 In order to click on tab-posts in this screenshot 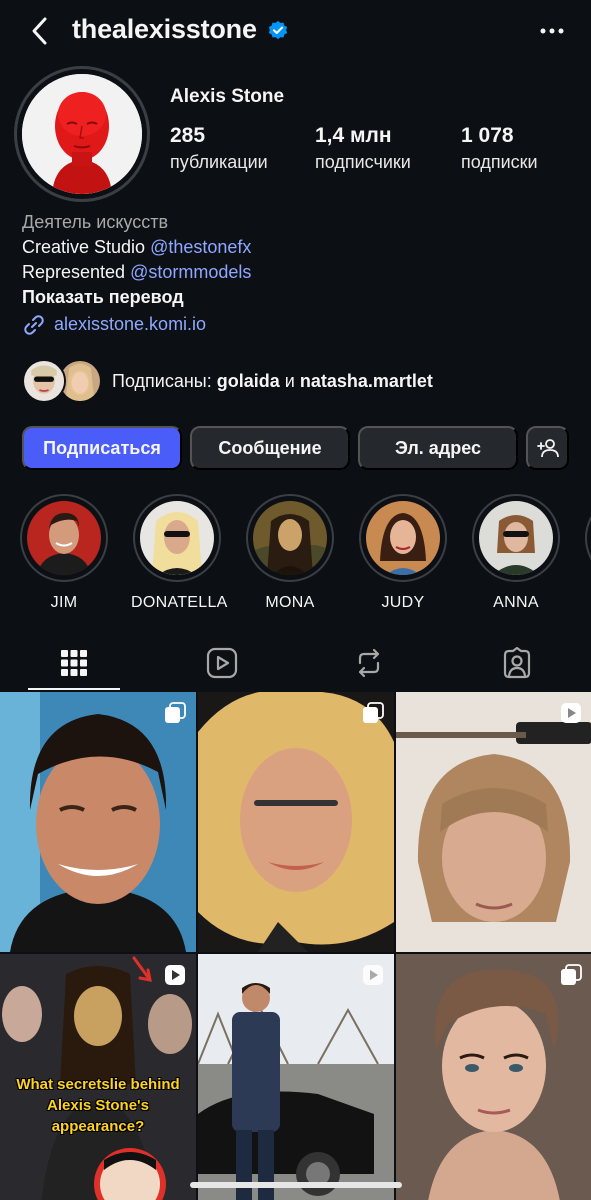, I will do `click(74, 663)`.